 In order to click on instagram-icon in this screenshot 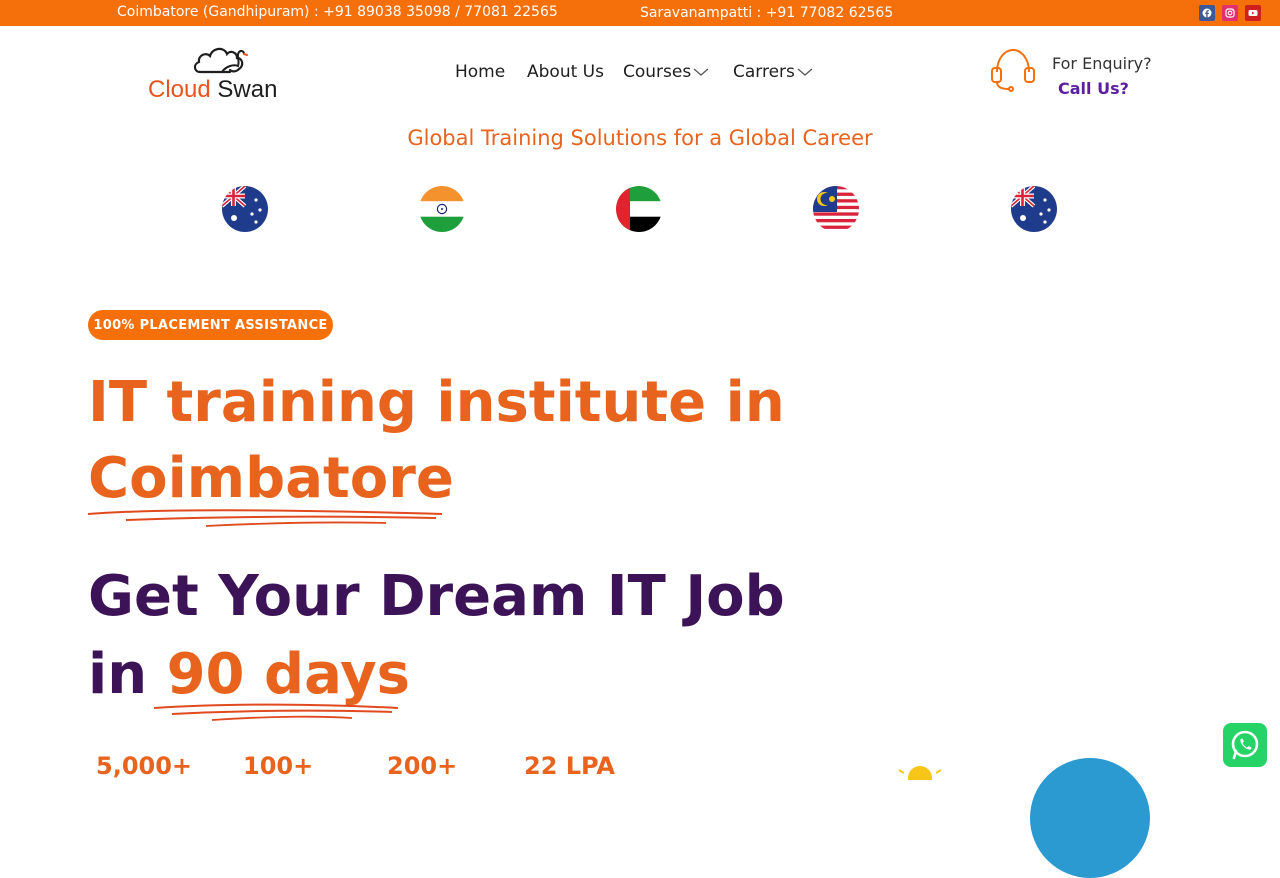, I will do `click(1230, 13)`.